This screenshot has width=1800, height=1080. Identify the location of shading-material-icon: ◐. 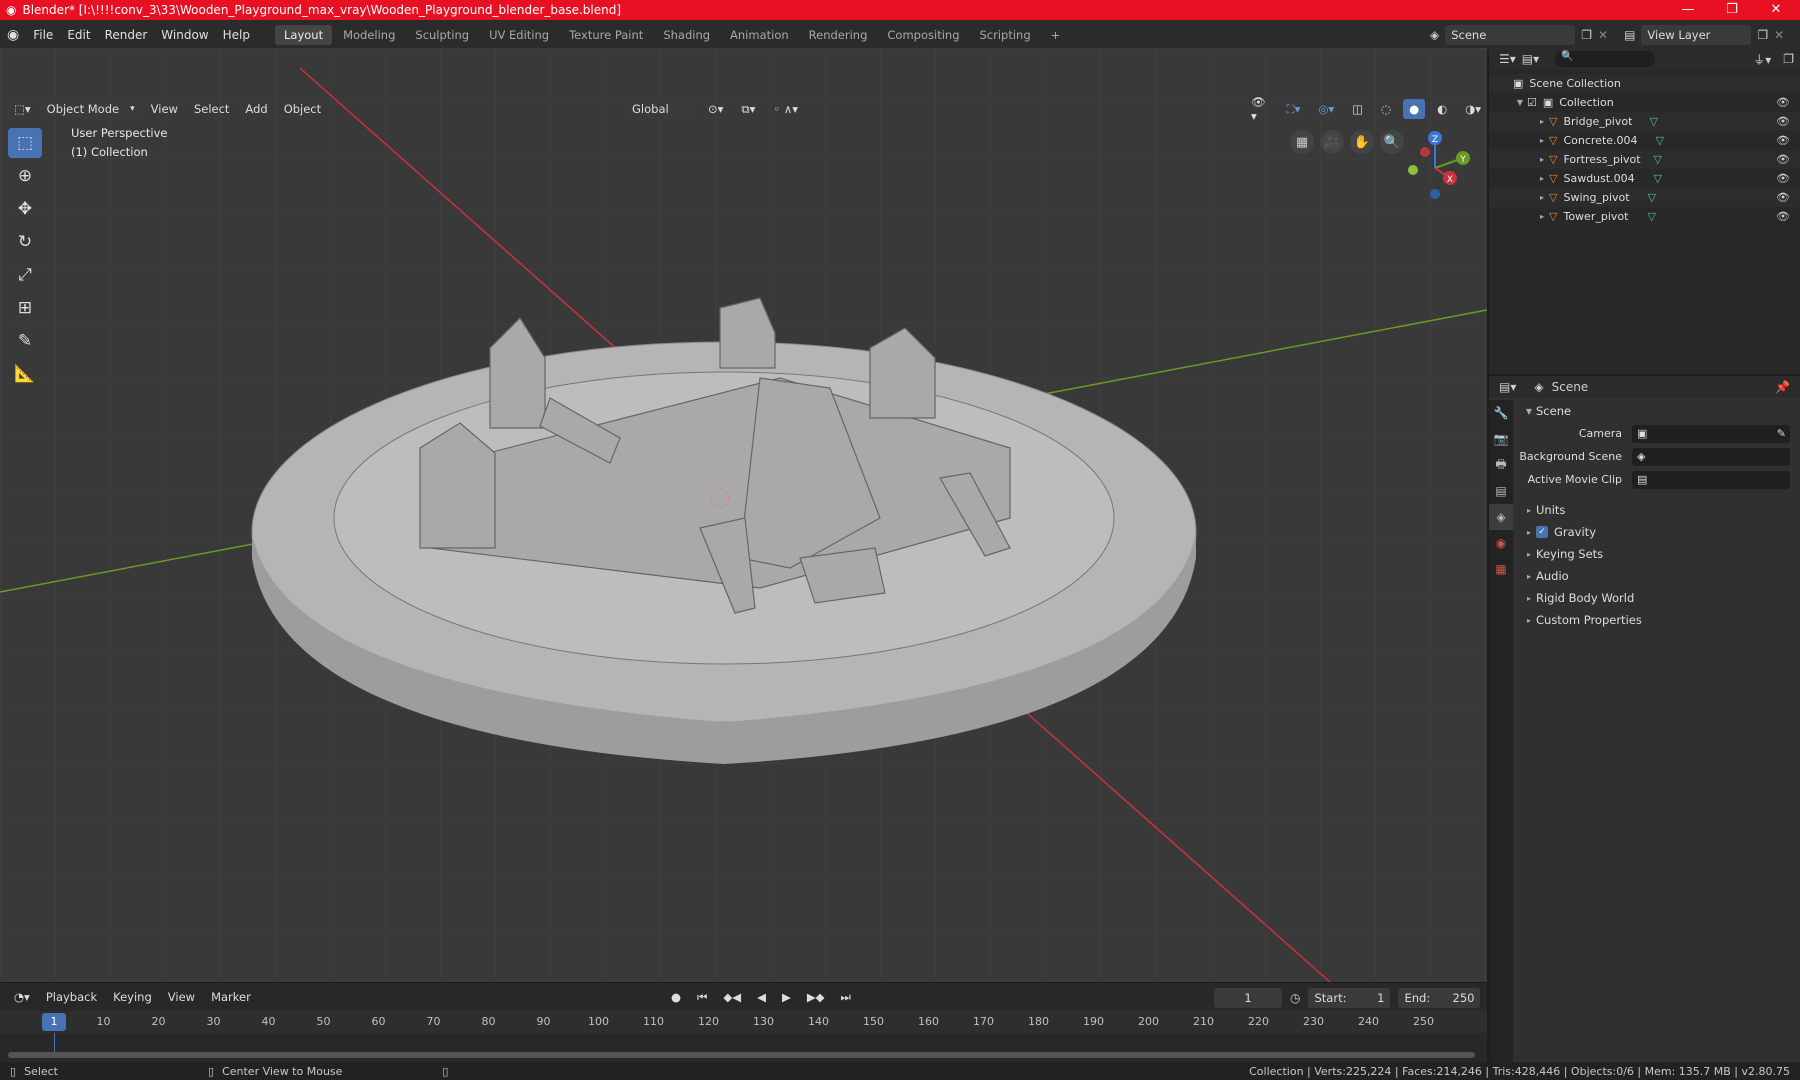
(1442, 109).